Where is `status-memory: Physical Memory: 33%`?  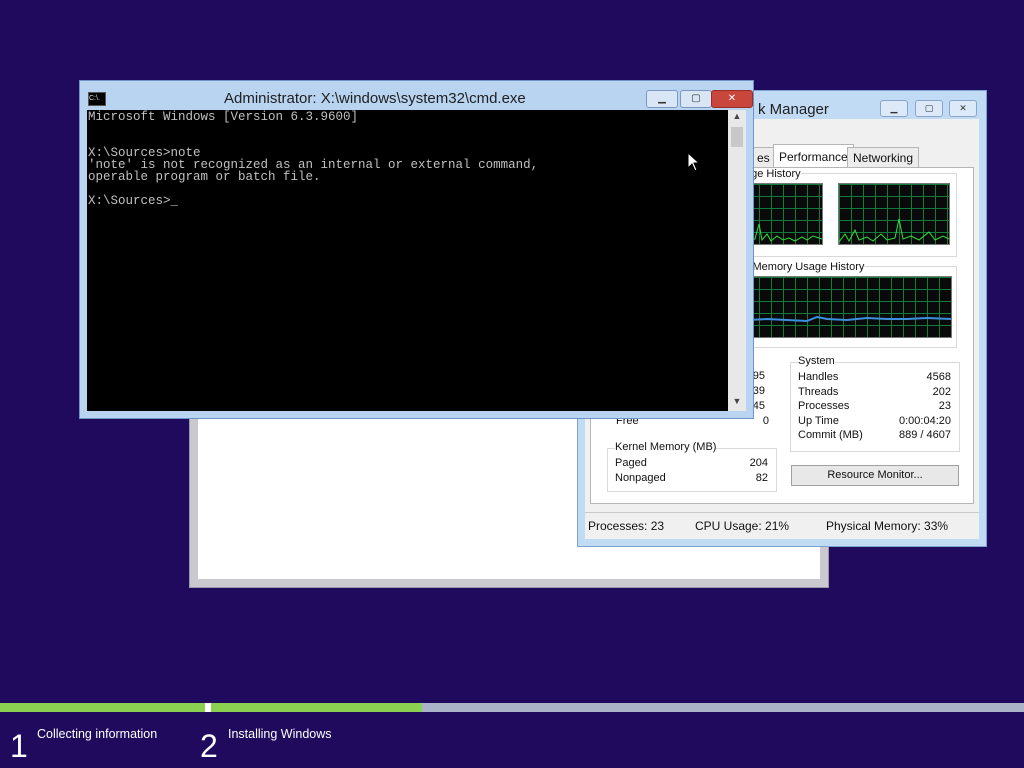 status-memory: Physical Memory: 33% is located at coordinates (887, 526).